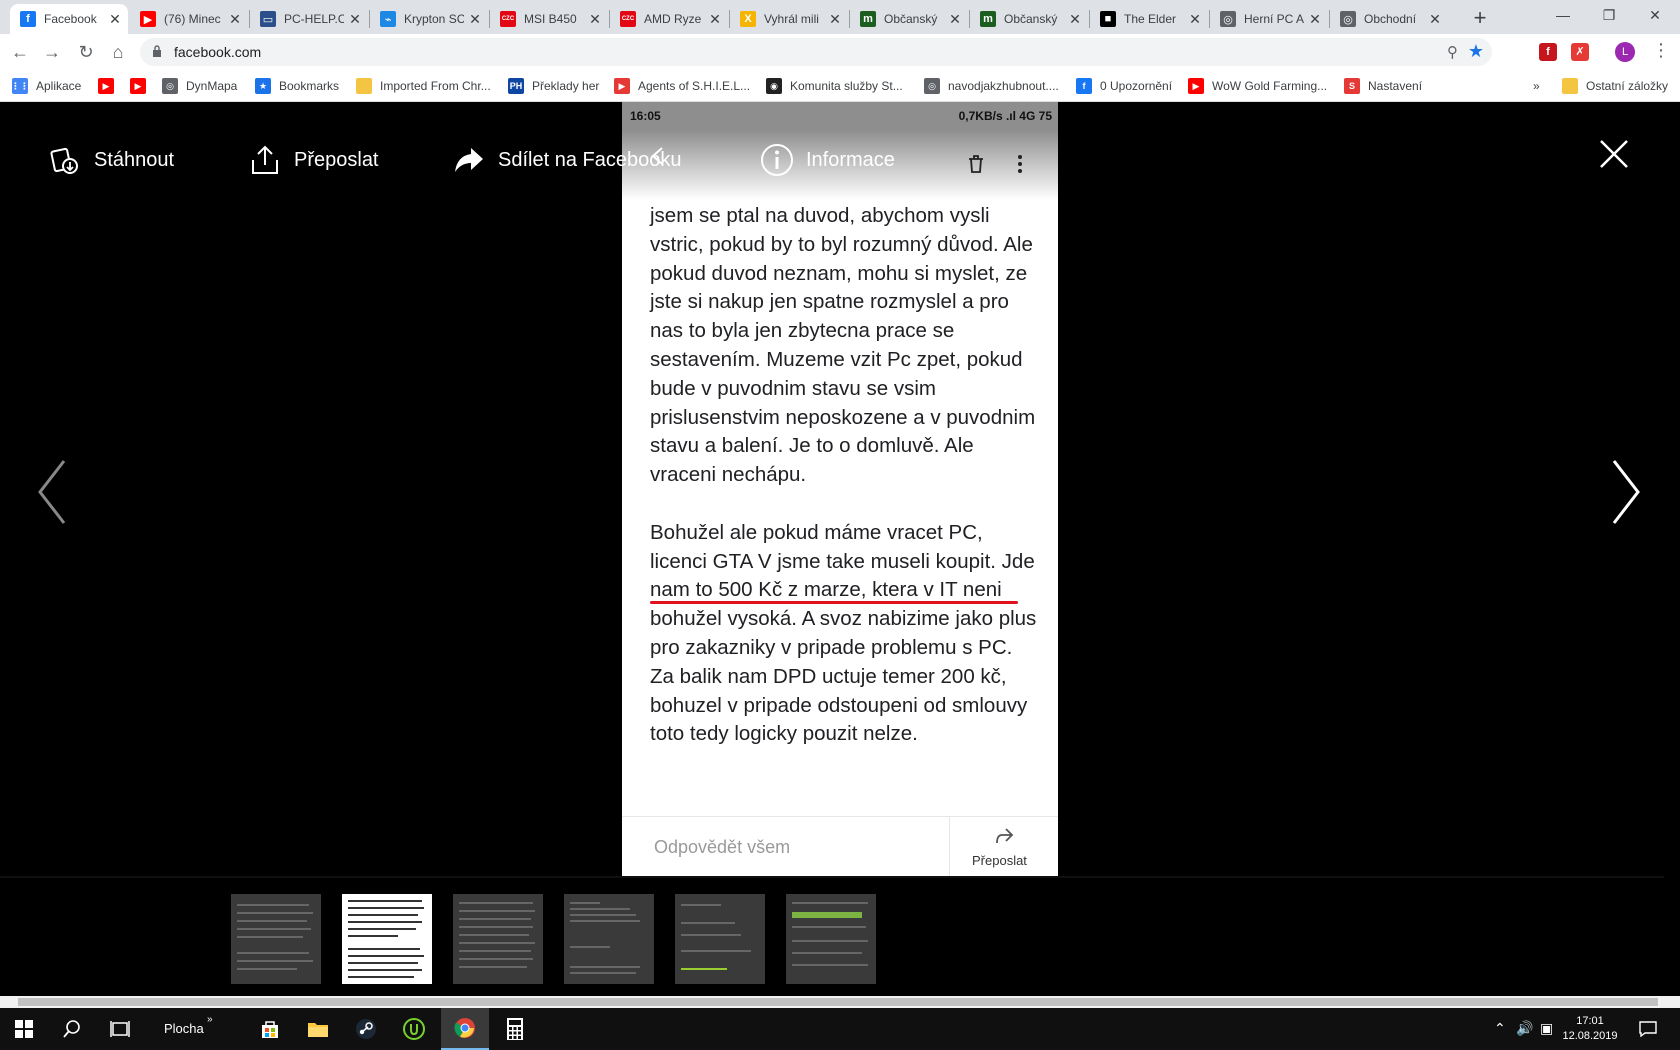  I want to click on zoom-icon: ⚲, so click(1452, 52).